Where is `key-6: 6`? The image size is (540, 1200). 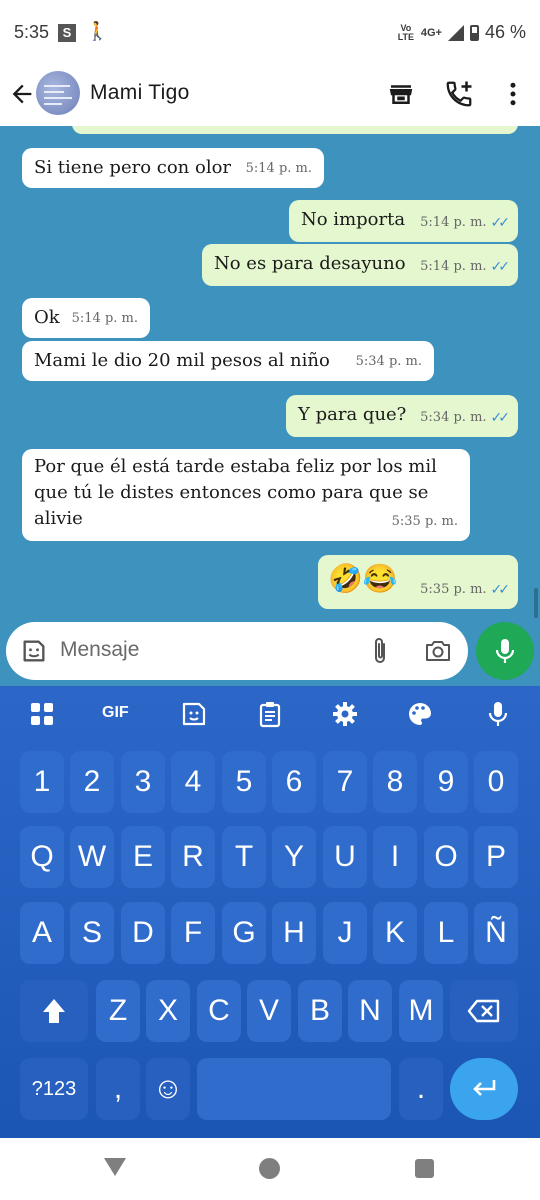 key-6: 6 is located at coordinates (294, 782).